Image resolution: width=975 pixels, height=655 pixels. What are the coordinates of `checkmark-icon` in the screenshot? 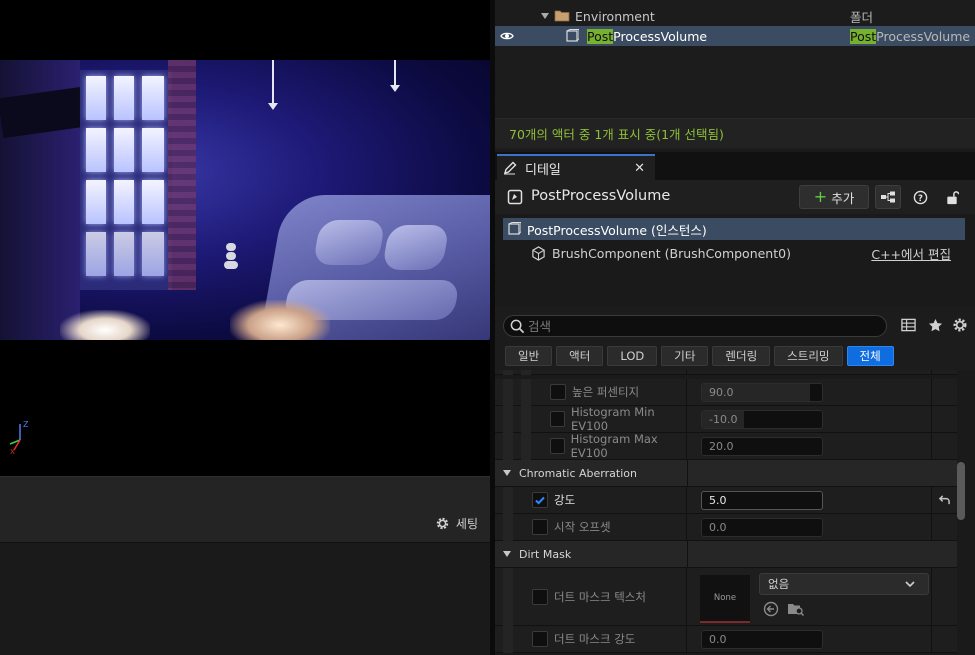 It's located at (540, 500).